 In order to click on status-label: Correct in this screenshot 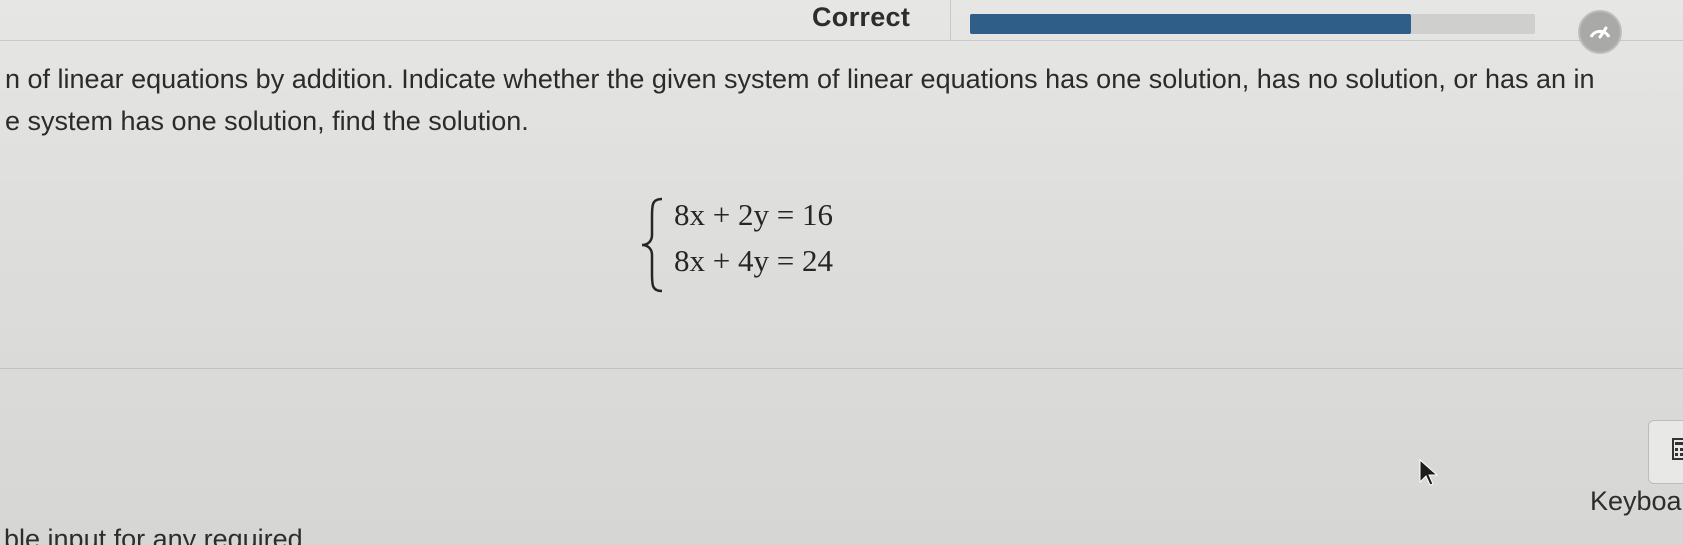, I will do `click(861, 17)`.